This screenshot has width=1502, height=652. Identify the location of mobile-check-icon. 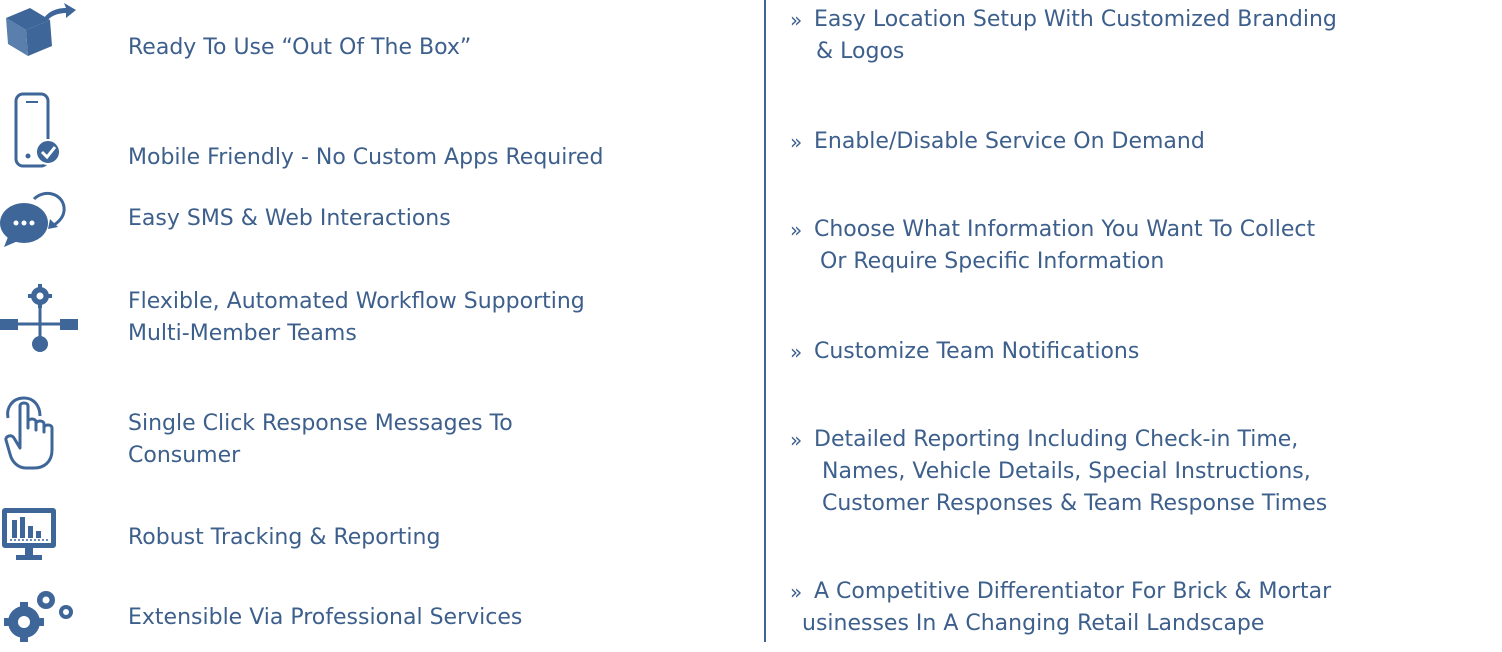
(50, 129).